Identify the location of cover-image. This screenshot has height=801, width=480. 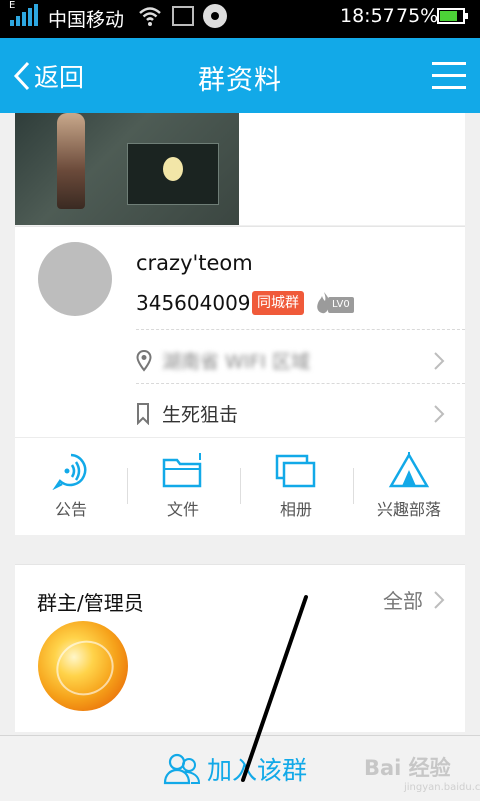
(127, 169).